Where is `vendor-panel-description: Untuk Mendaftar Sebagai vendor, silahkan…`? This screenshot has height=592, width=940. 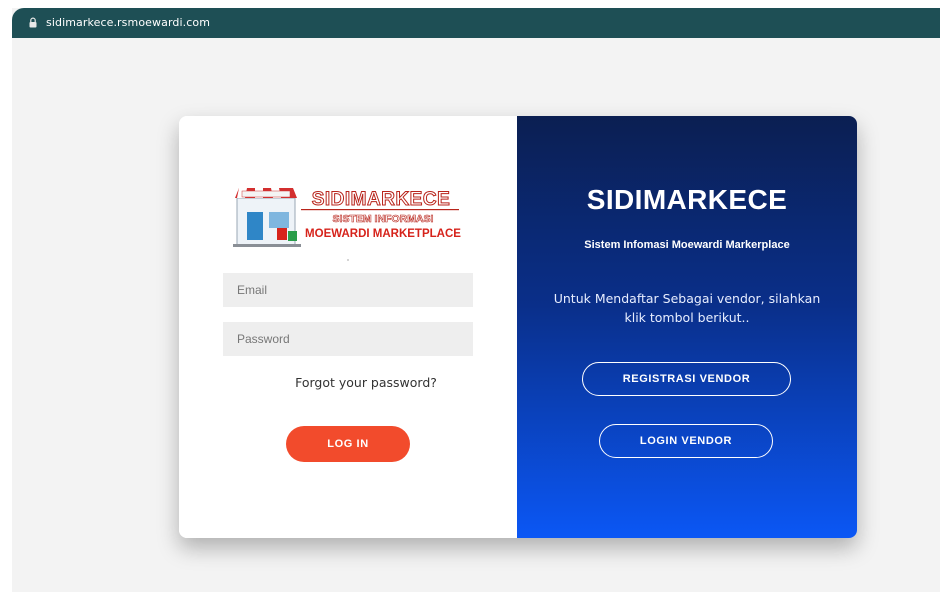
vendor-panel-description: Untuk Mendaftar Sebagai vendor, silahkan… is located at coordinates (687, 308).